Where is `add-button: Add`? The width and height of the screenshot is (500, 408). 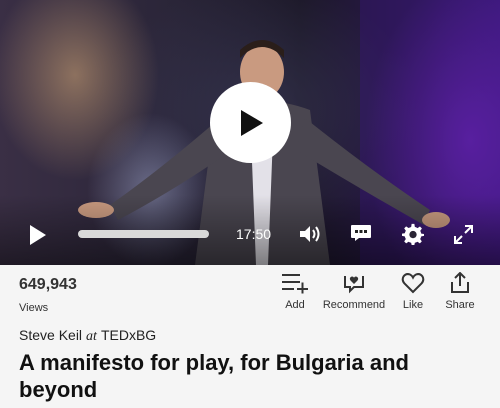 add-button: Add is located at coordinates (295, 291).